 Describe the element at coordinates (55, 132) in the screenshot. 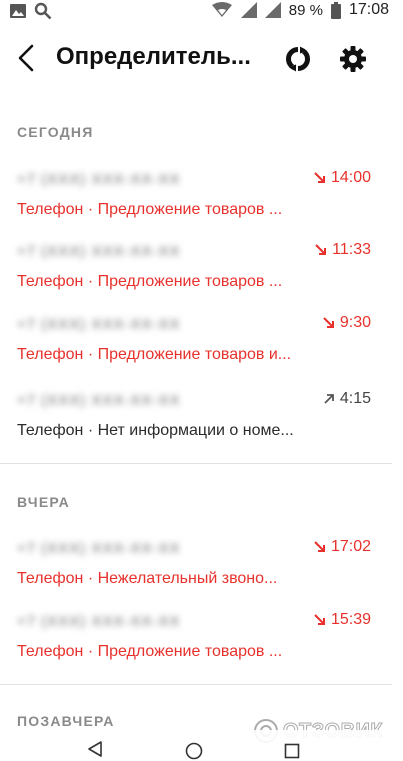

I see `section-header-today: СЕГОДНЯ` at that location.